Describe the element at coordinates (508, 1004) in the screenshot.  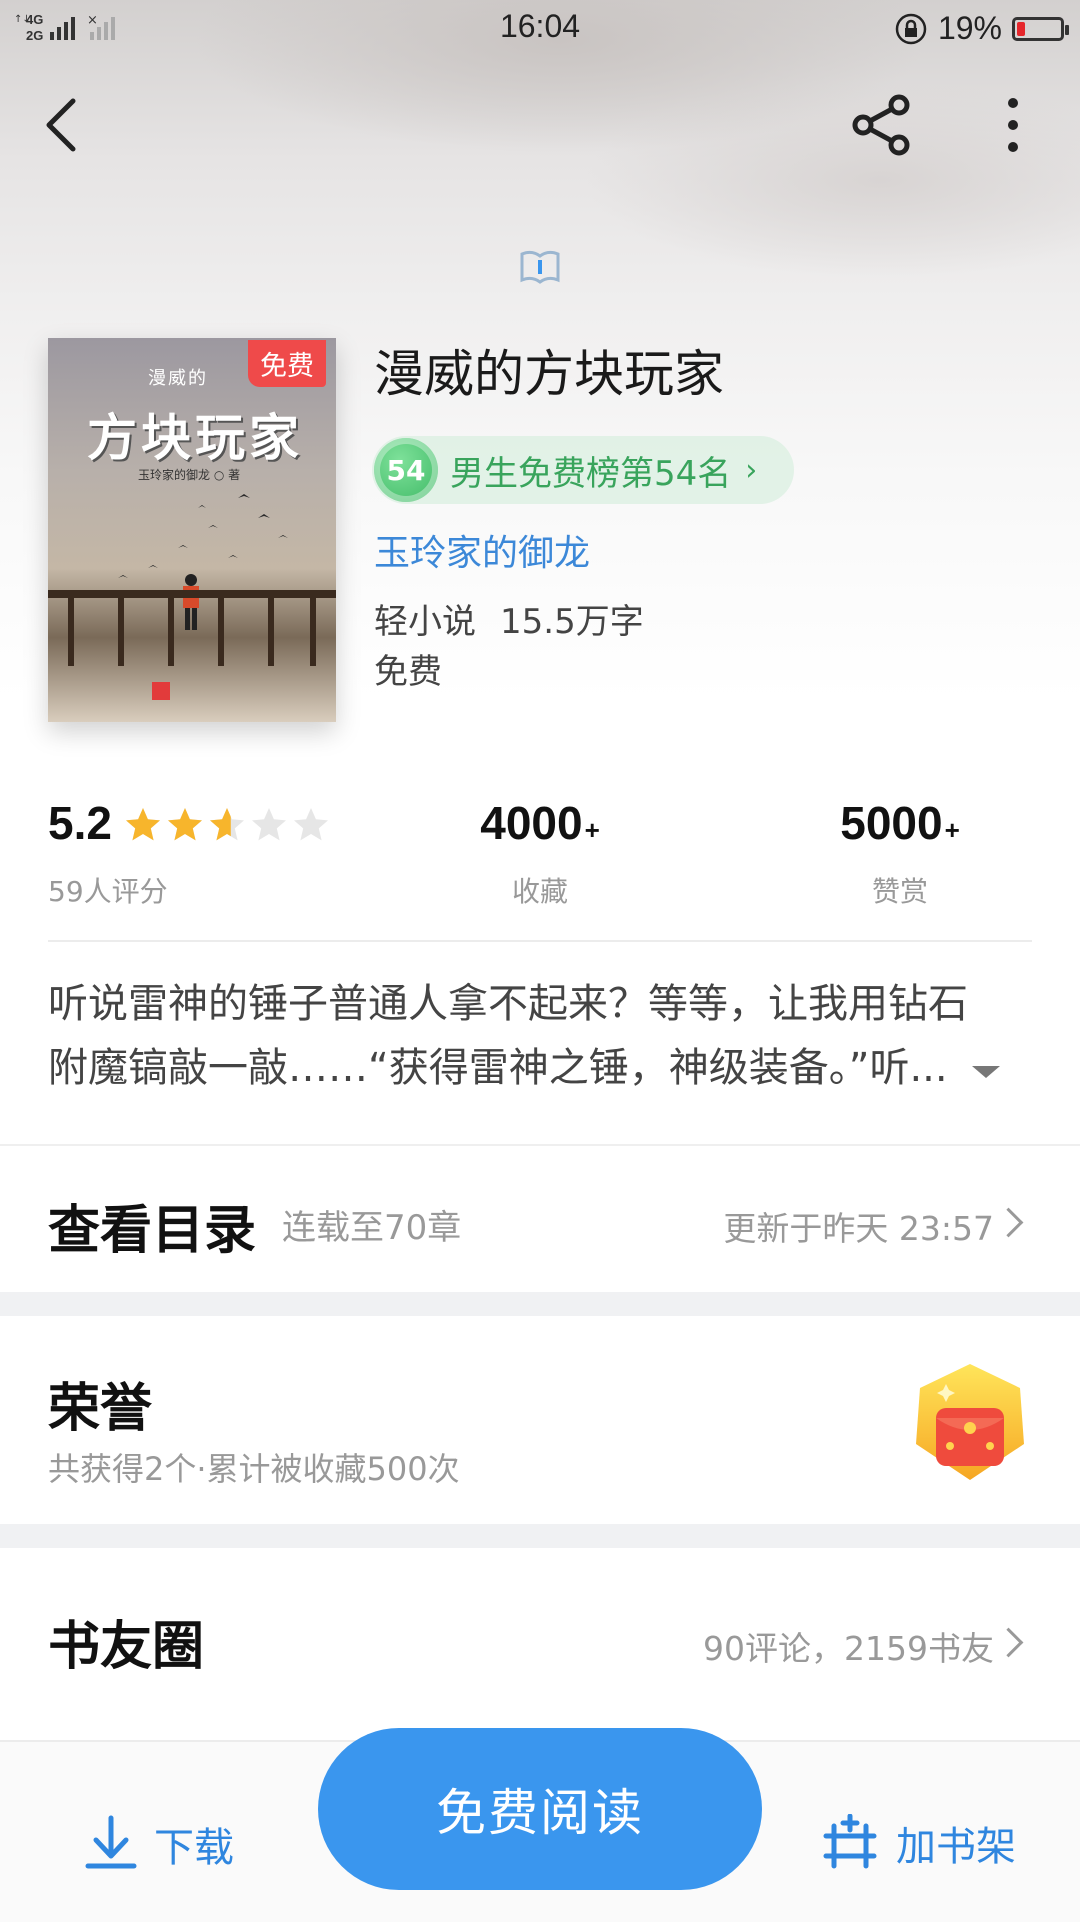
I see `intro-line-1: 听说雷神的锤子普通人拿不起来？等等，让我用钻石` at that location.